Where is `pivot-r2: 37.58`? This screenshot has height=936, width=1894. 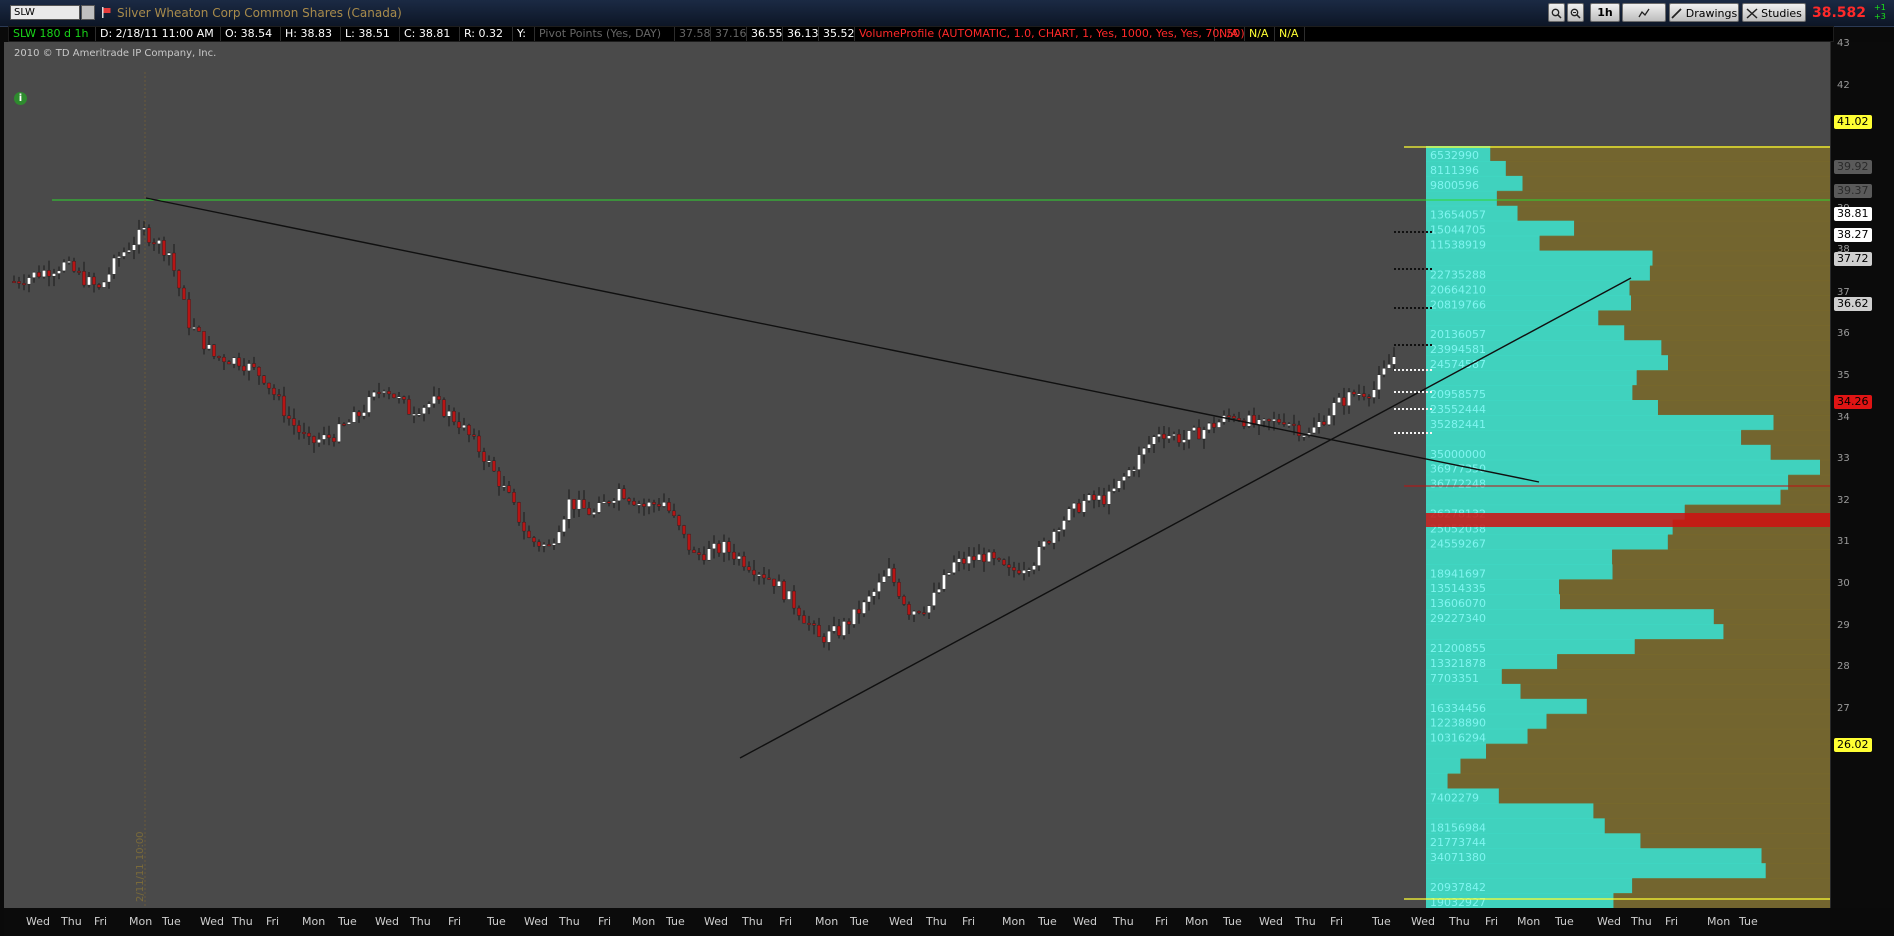
pivot-r2: 37.58 is located at coordinates (693, 34).